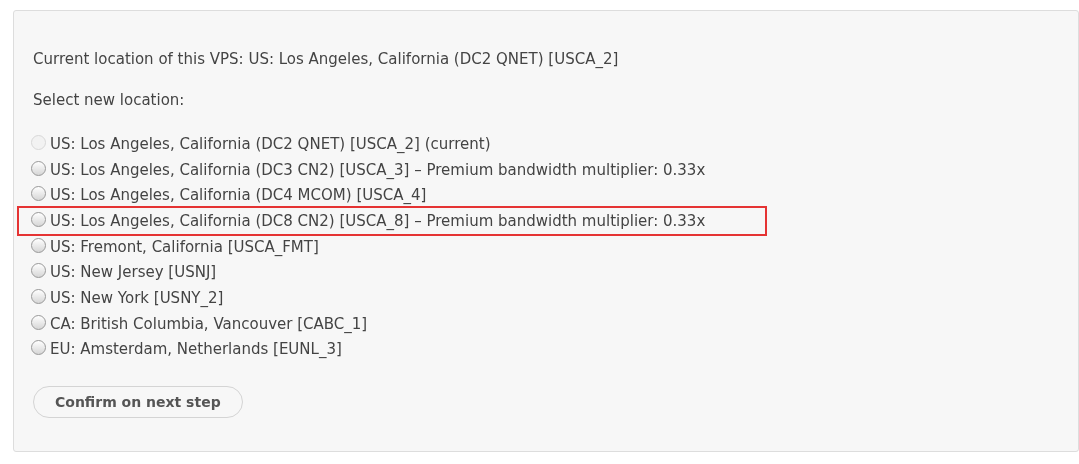 The image size is (1079, 464). I want to click on location-option: US: Los Angeles, California (DC8 CN2) [USCA_8] – Premium bandwidth multiplier: 0.33x, so click(392, 221).